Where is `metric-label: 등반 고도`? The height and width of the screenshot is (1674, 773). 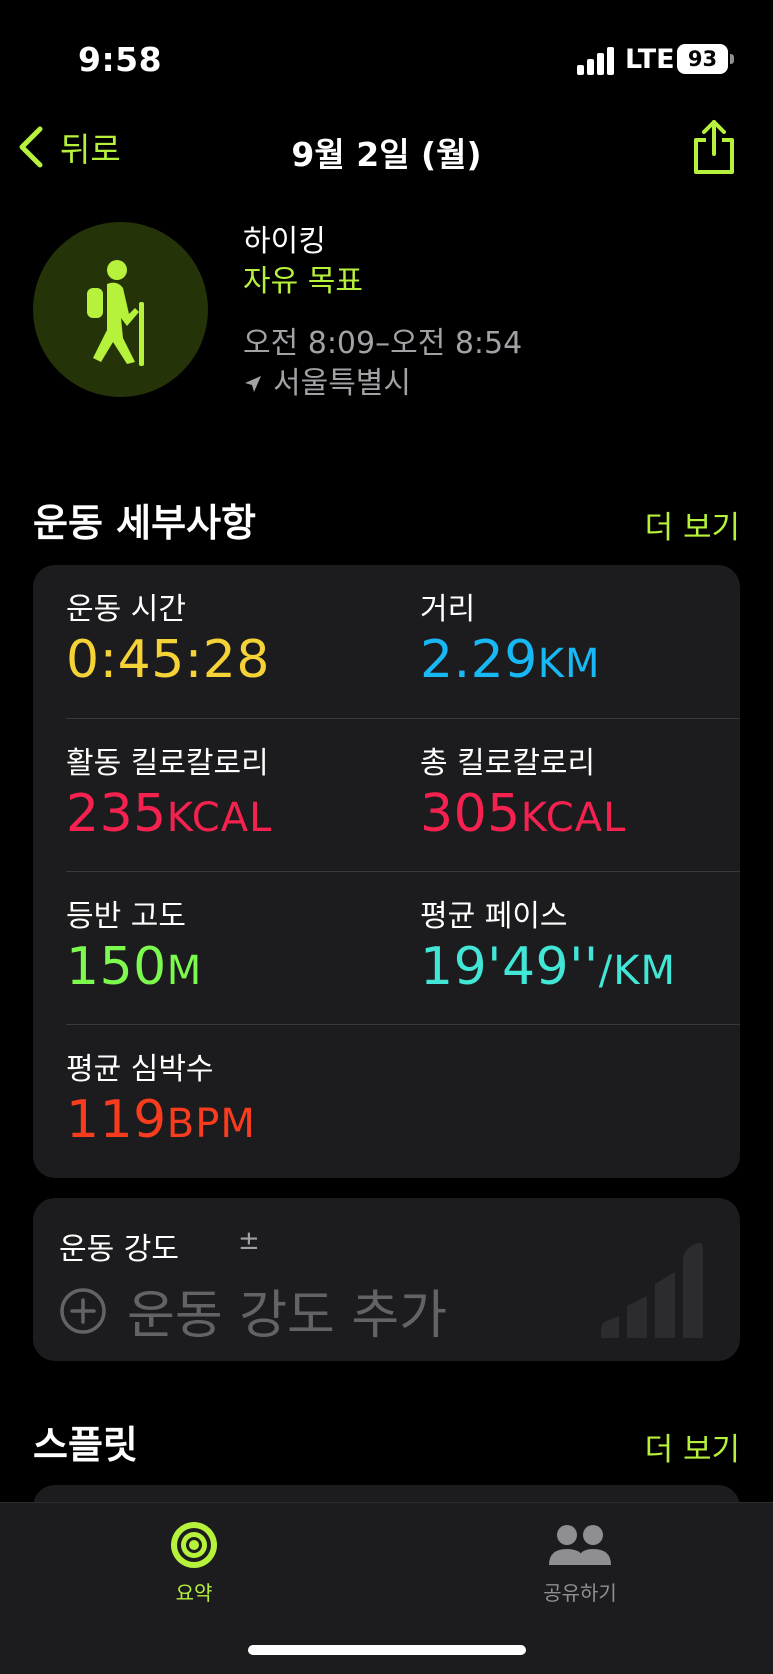 metric-label: 등반 고도 is located at coordinates (126, 916).